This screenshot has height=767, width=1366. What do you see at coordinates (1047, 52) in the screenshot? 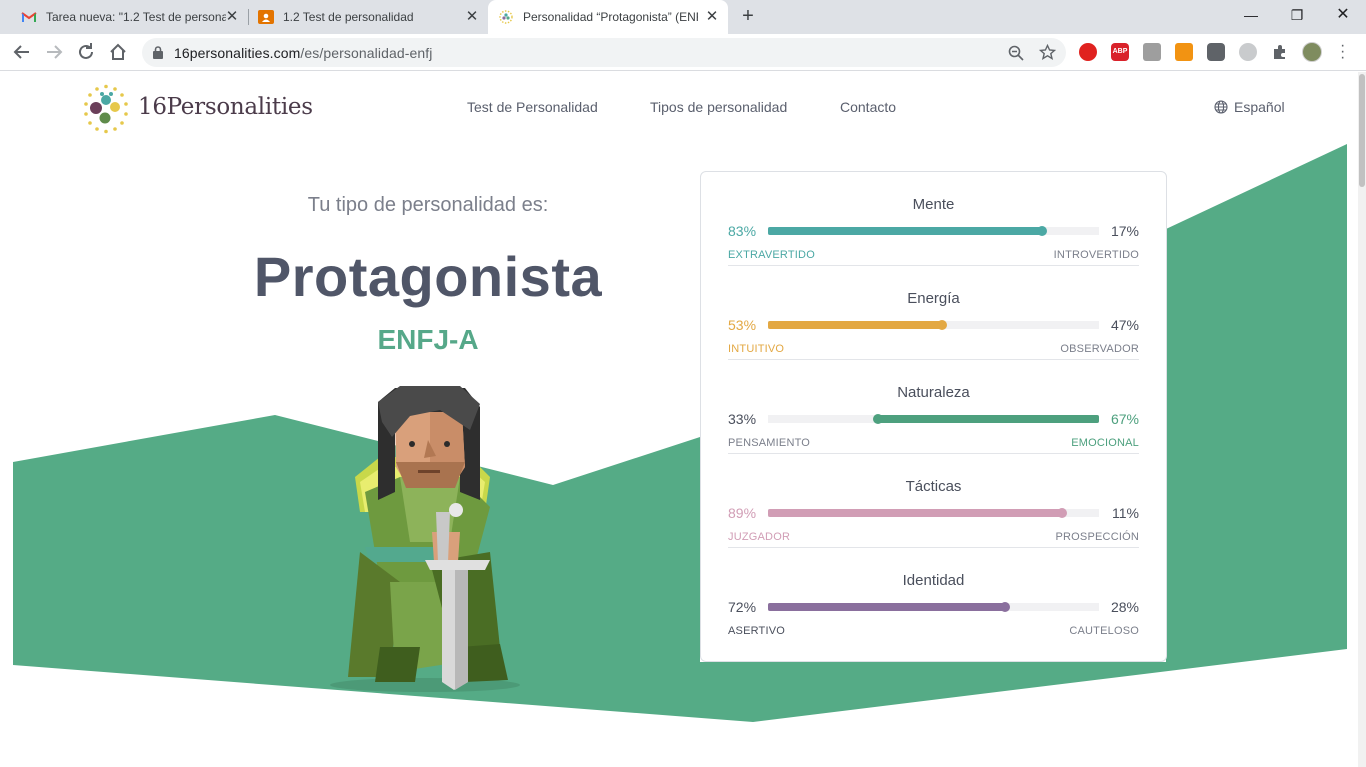
I see `bookmark-star-icon` at bounding box center [1047, 52].